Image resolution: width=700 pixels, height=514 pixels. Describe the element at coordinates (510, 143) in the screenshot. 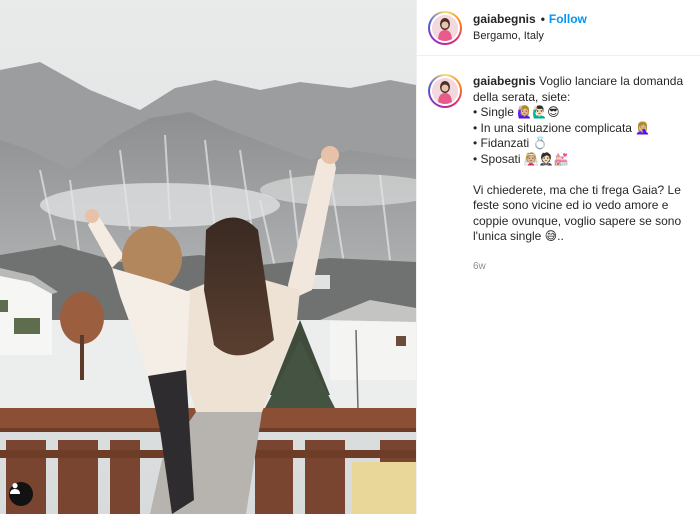

I see `caption-option: • Fidanzati 💍` at that location.